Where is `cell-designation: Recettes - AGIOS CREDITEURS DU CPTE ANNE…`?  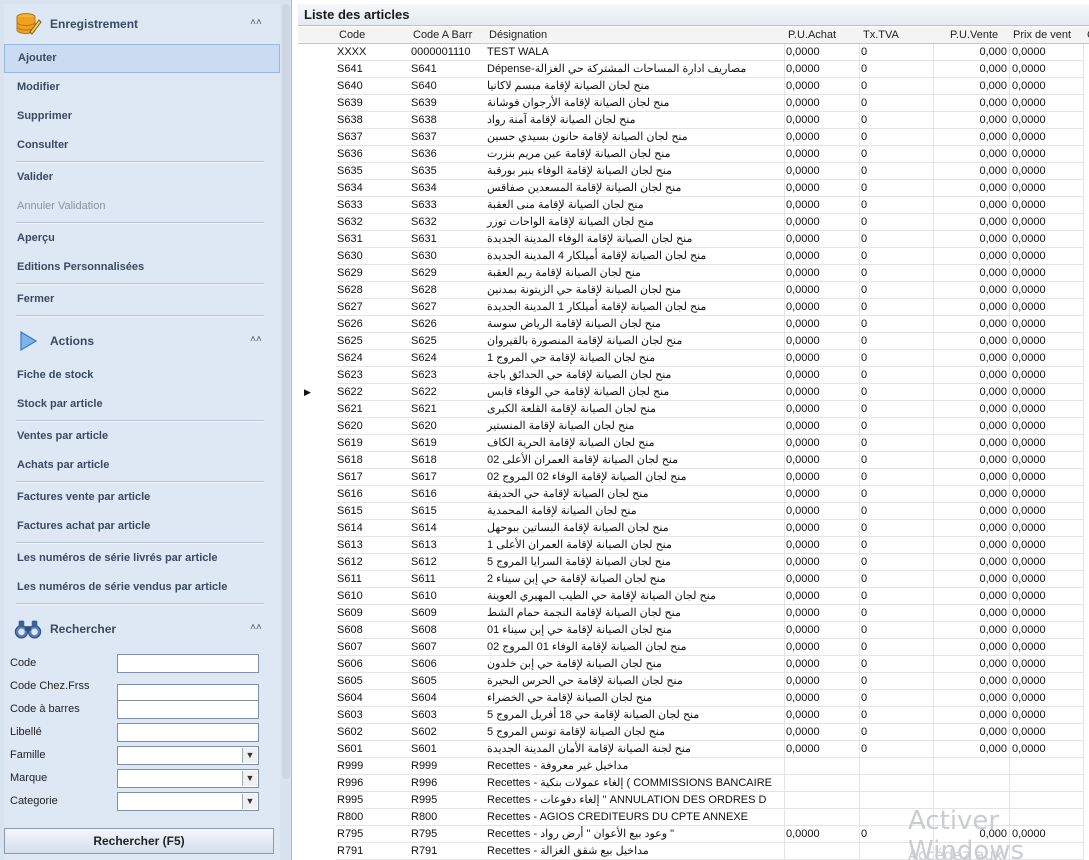
cell-designation: Recettes - AGIOS CREDITEURS DU CPTE ANNE… is located at coordinates (635, 817).